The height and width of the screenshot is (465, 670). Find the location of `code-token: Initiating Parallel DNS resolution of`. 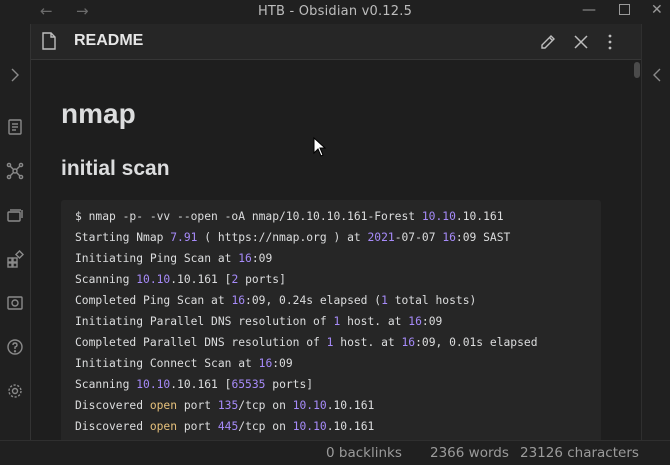

code-token: Initiating Parallel DNS resolution of is located at coordinates (204, 321).